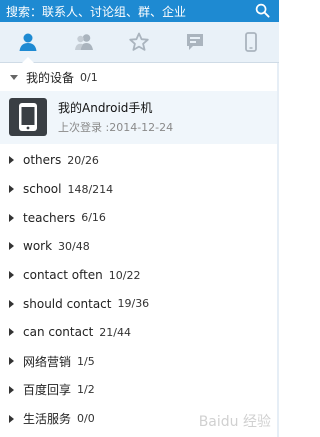 The width and height of the screenshot is (320, 437). I want to click on watermark: Baidu 经验, so click(234, 422).